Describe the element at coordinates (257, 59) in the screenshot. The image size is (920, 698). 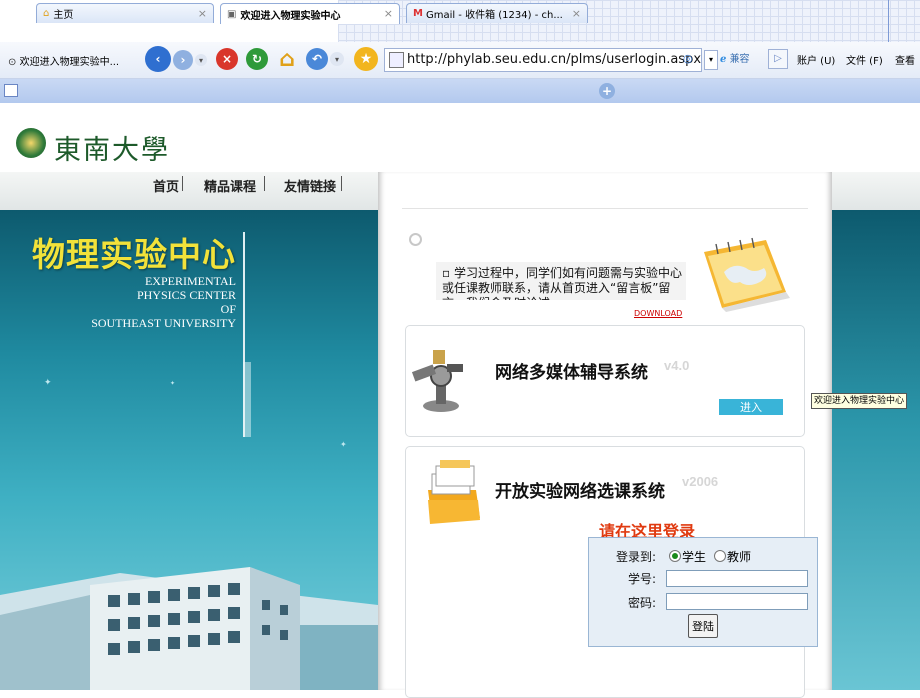
I see `refresh-icon: ↻` at that location.